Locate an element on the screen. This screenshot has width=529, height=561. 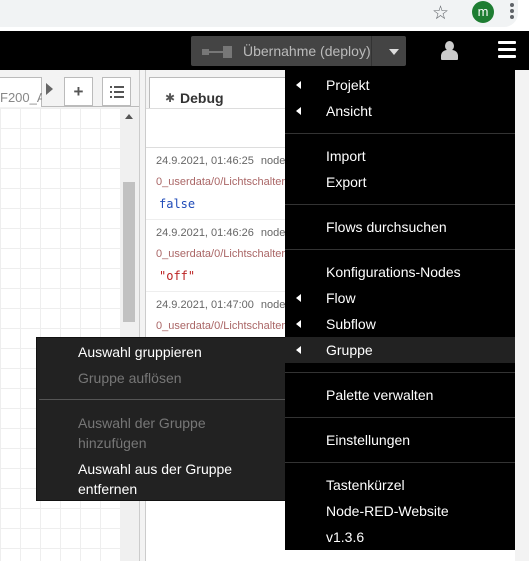
message-meta: 24.9.2021, 01:46:26 node is located at coordinates (221, 233).